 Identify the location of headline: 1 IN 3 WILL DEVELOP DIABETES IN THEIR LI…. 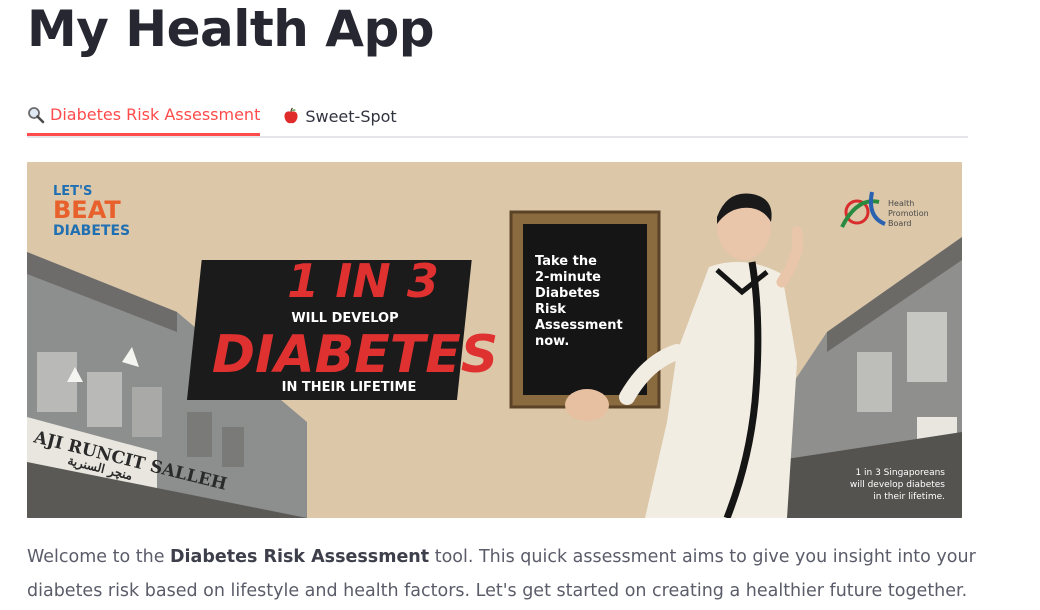
(342, 327).